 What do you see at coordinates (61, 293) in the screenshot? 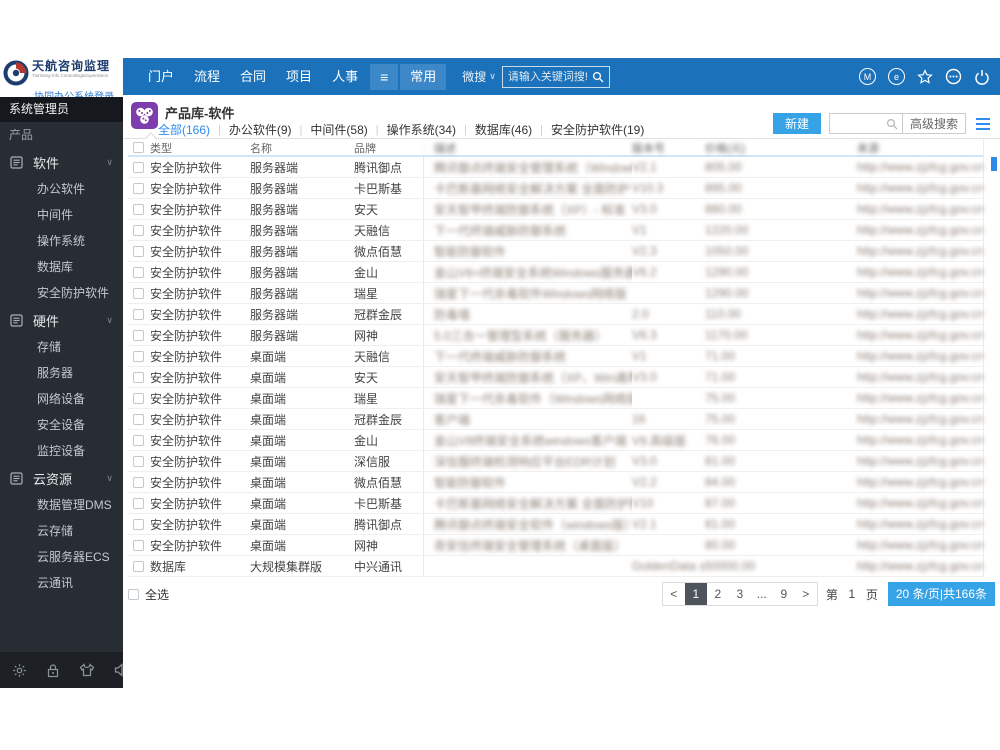
I see `sidebar-item: 安全防护软件` at bounding box center [61, 293].